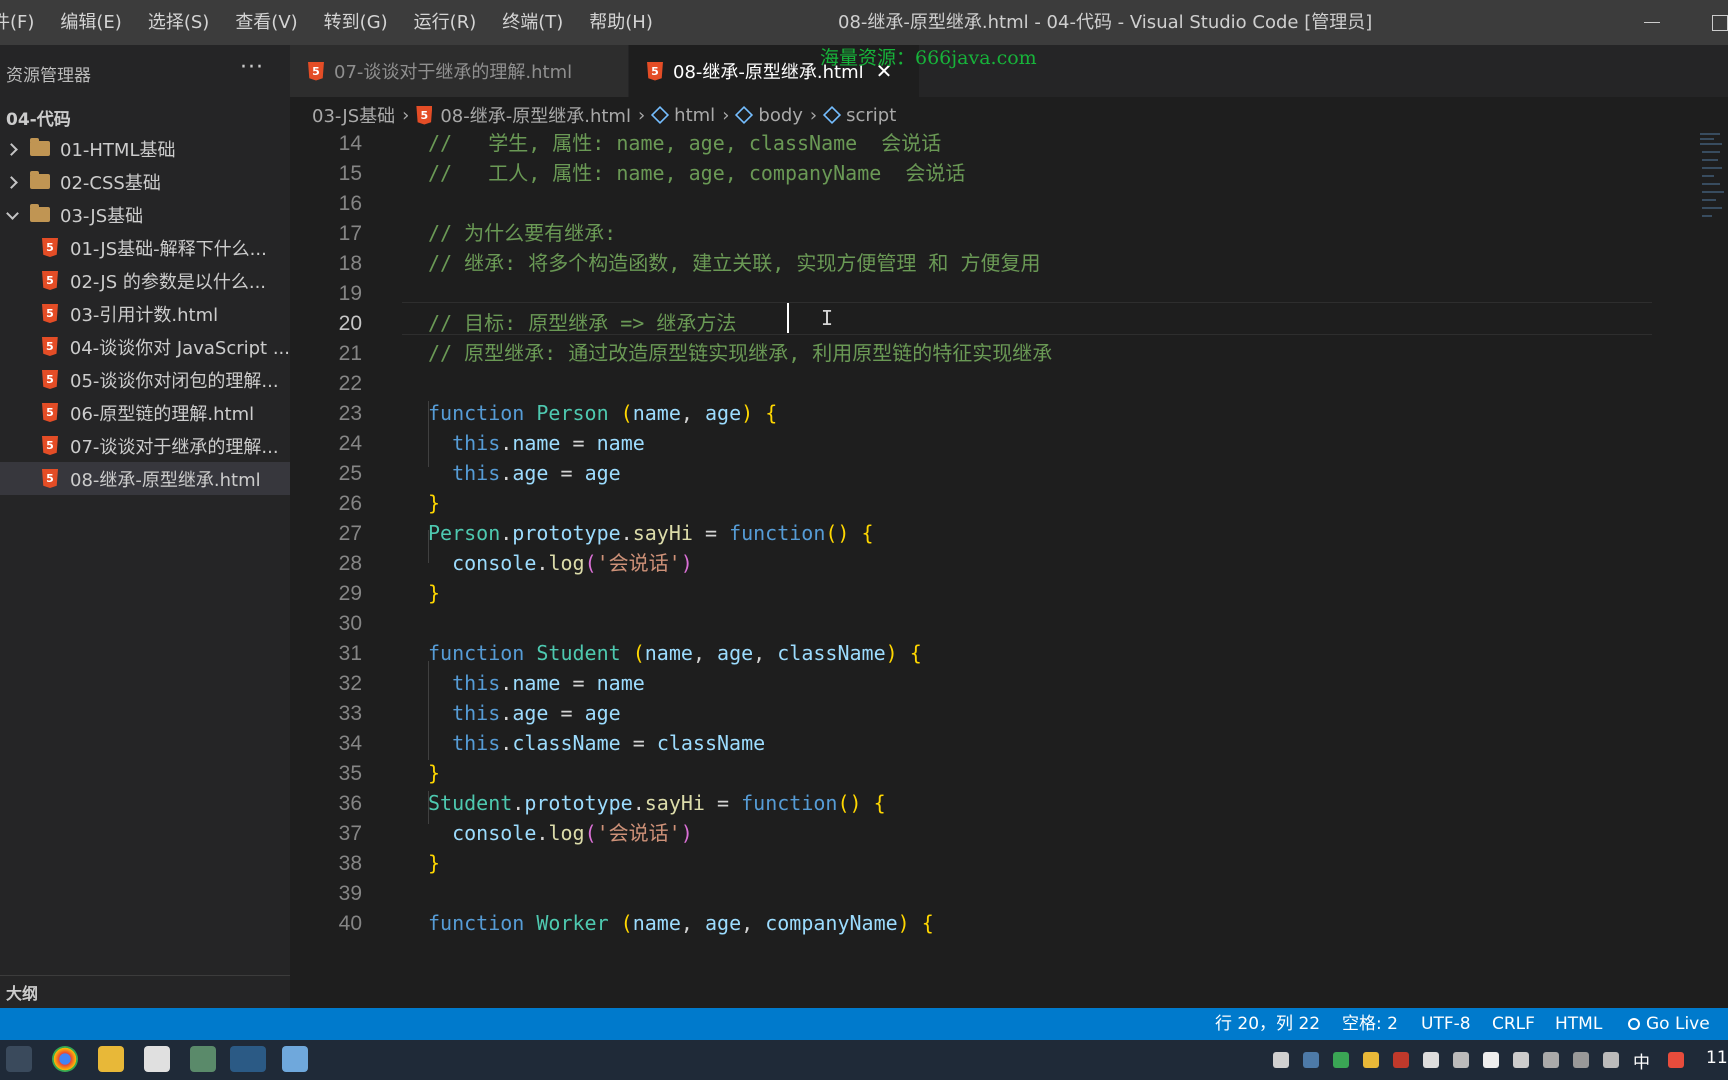 Image resolution: width=1728 pixels, height=1080 pixels. What do you see at coordinates (871, 115) in the screenshot?
I see `breadcrumb-script: script` at bounding box center [871, 115].